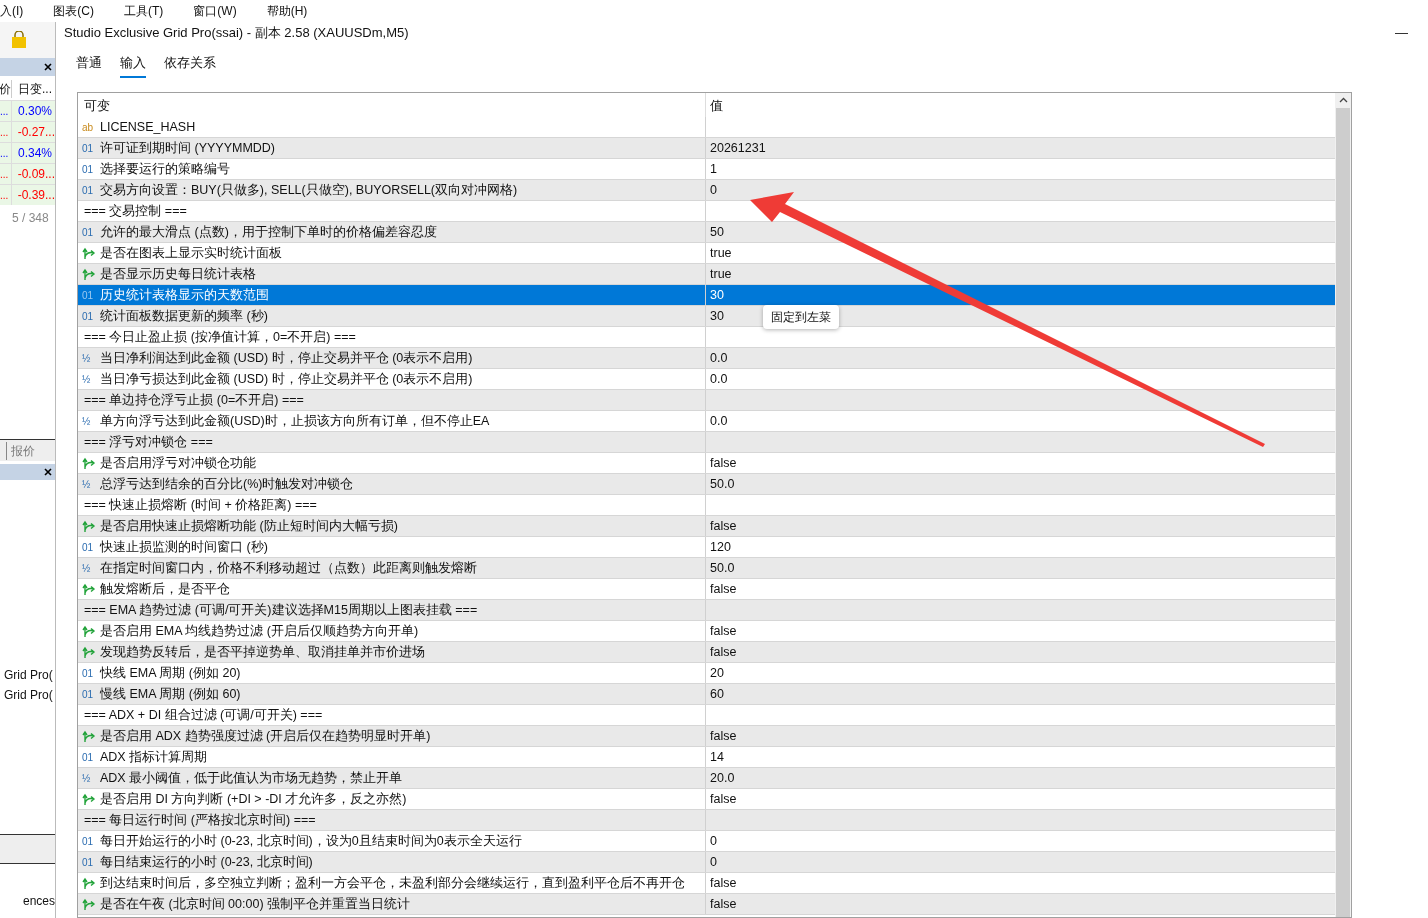 Image resolution: width=1428 pixels, height=918 pixels. What do you see at coordinates (27, 849) in the screenshot?
I see `tab-strip` at bounding box center [27, 849].